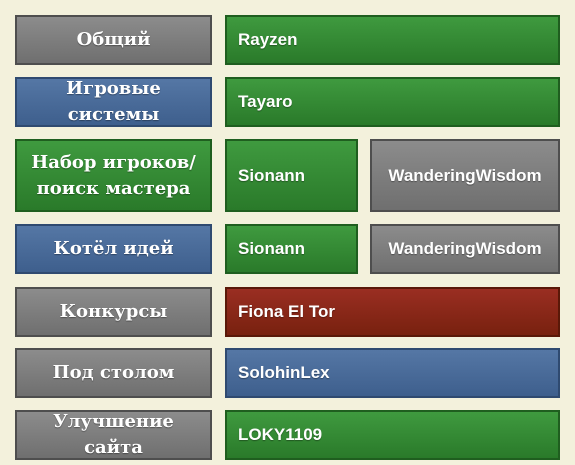 Image resolution: width=575 pixels, height=465 pixels. What do you see at coordinates (265, 101) in the screenshot?
I see `moderator-name: Tayaro` at bounding box center [265, 101].